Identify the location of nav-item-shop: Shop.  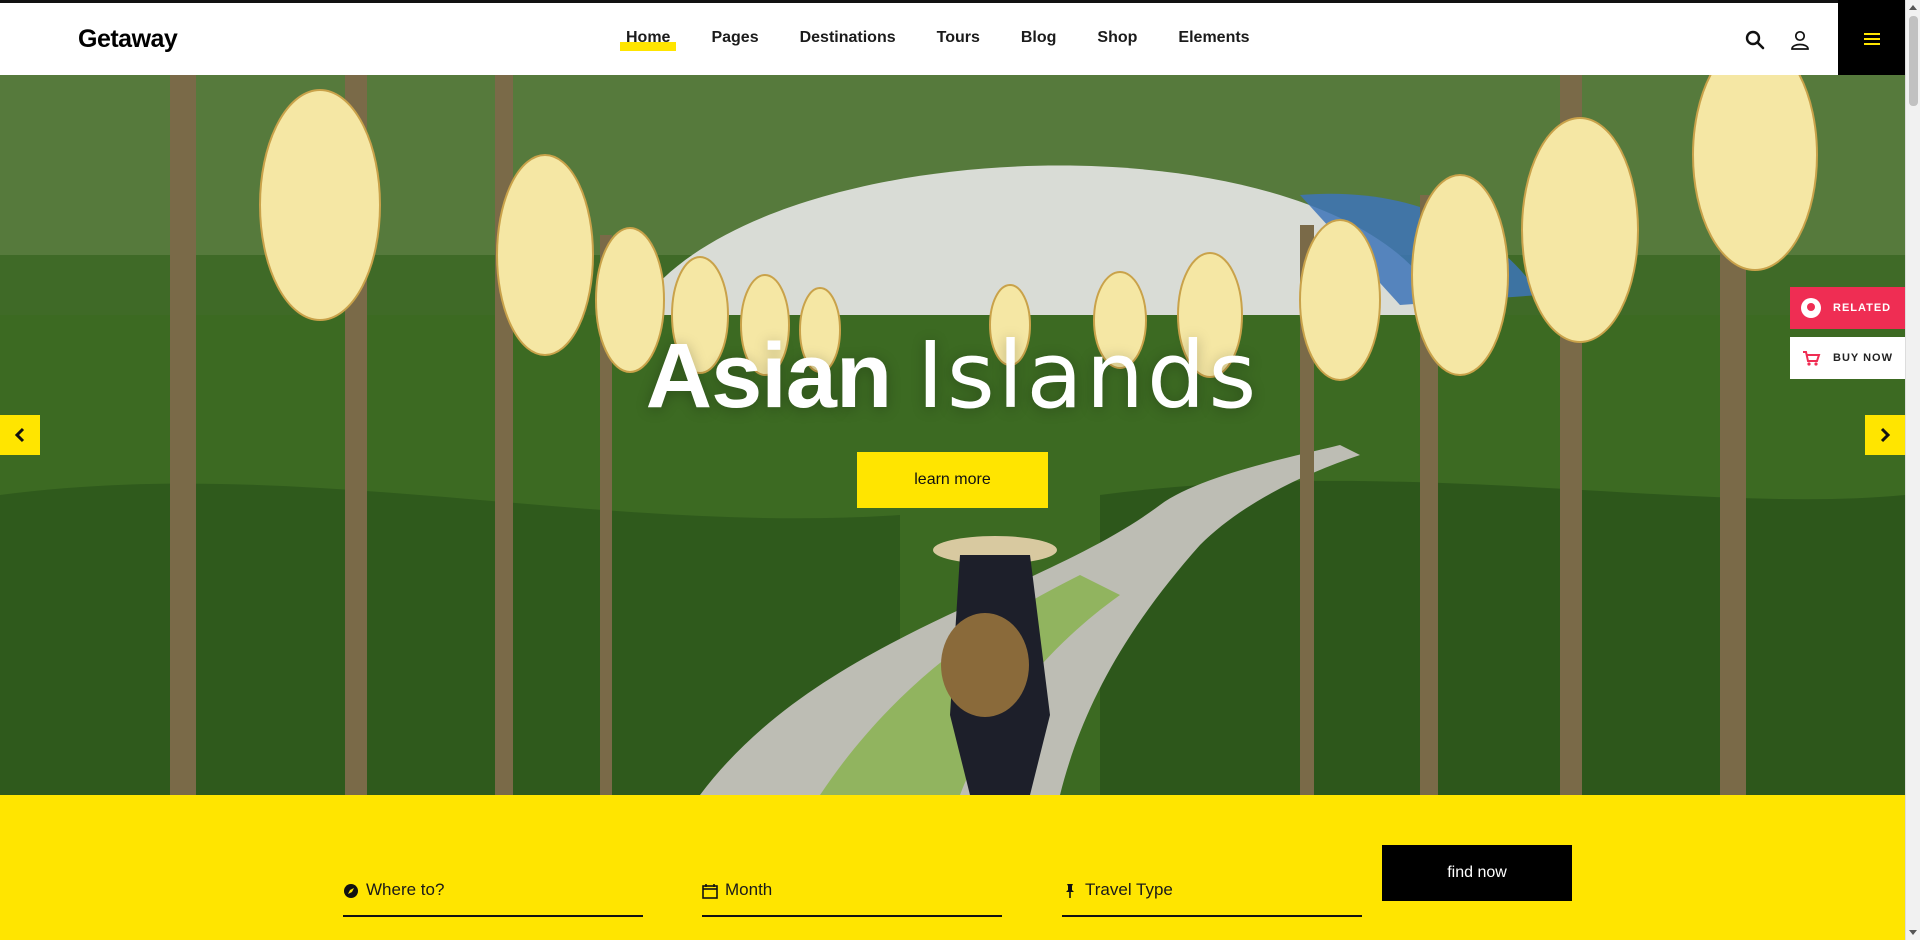
(1117, 38).